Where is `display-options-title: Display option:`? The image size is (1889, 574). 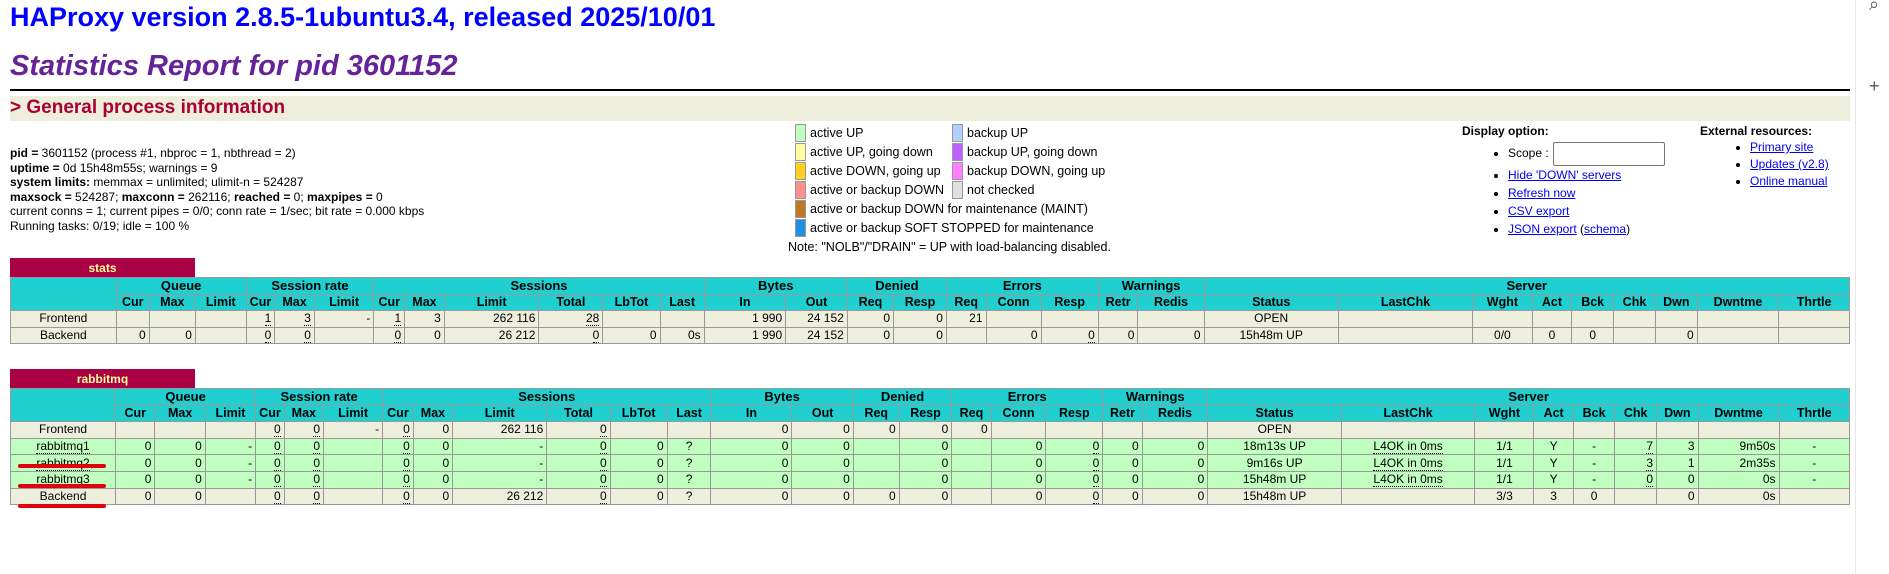 display-options-title: Display option: is located at coordinates (1505, 131).